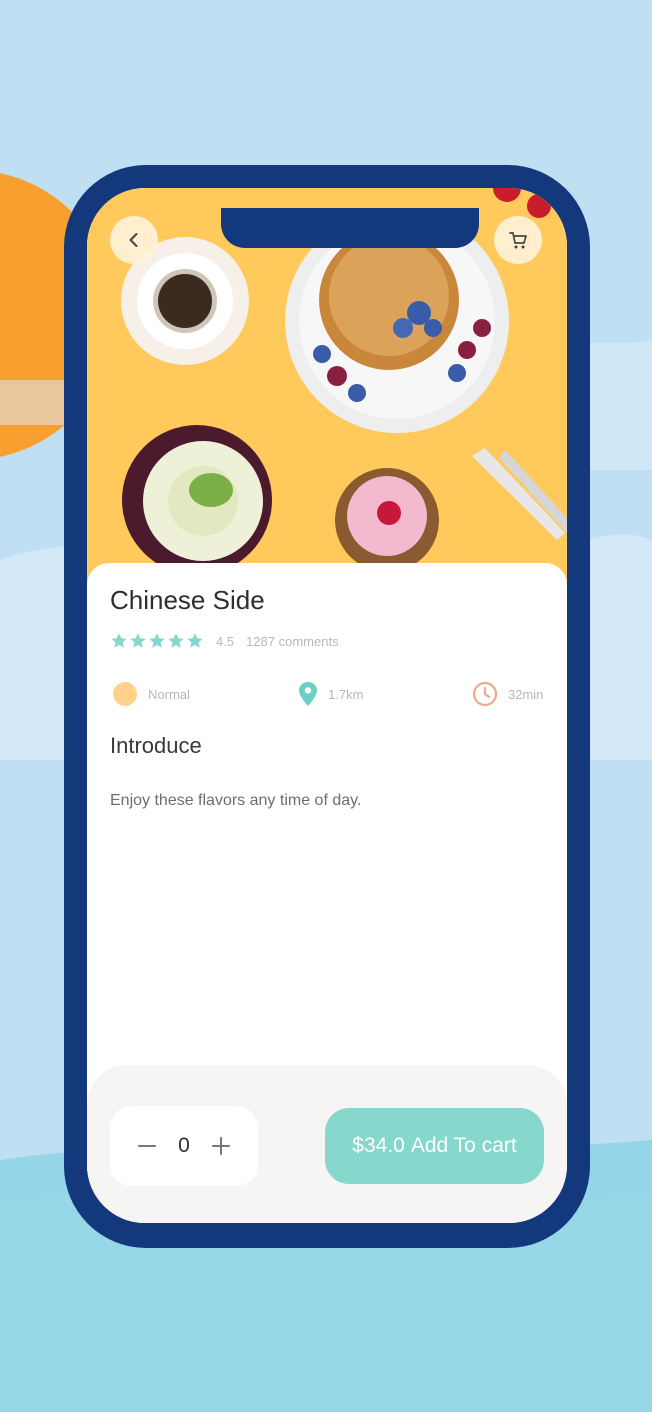 The width and height of the screenshot is (652, 1412). Describe the element at coordinates (125, 694) in the screenshot. I see `circle-icon` at that location.